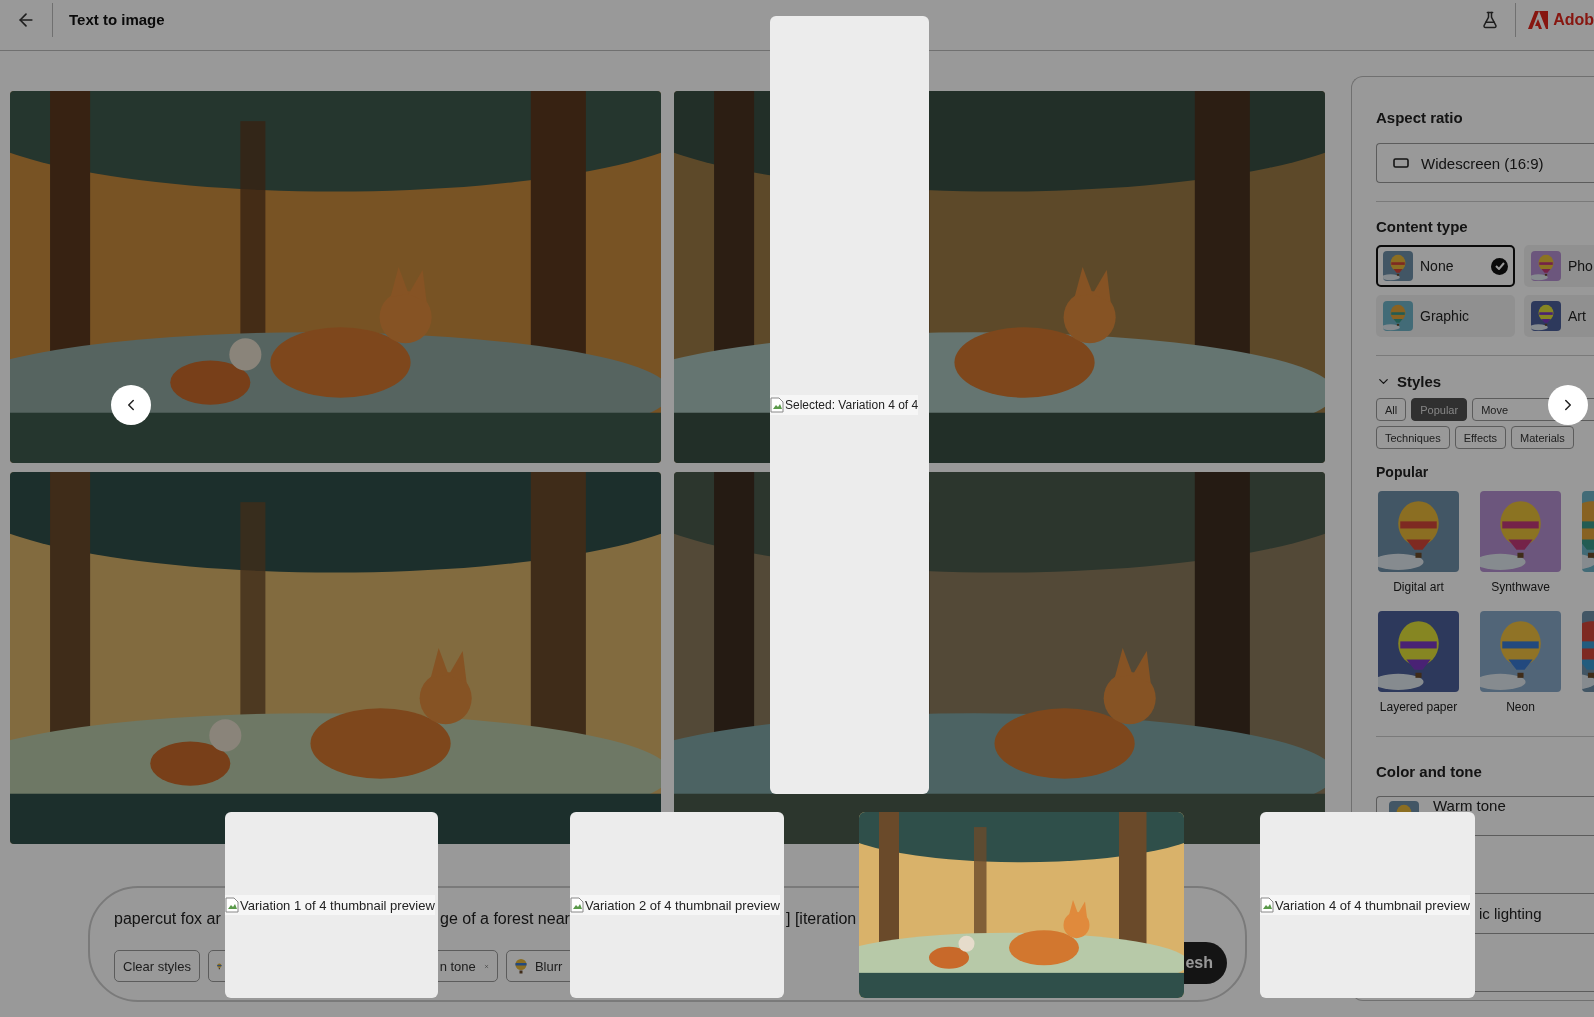 Image resolution: width=1594 pixels, height=1017 pixels. What do you see at coordinates (1490, 19) in the screenshot?
I see `flask-icon` at bounding box center [1490, 19].